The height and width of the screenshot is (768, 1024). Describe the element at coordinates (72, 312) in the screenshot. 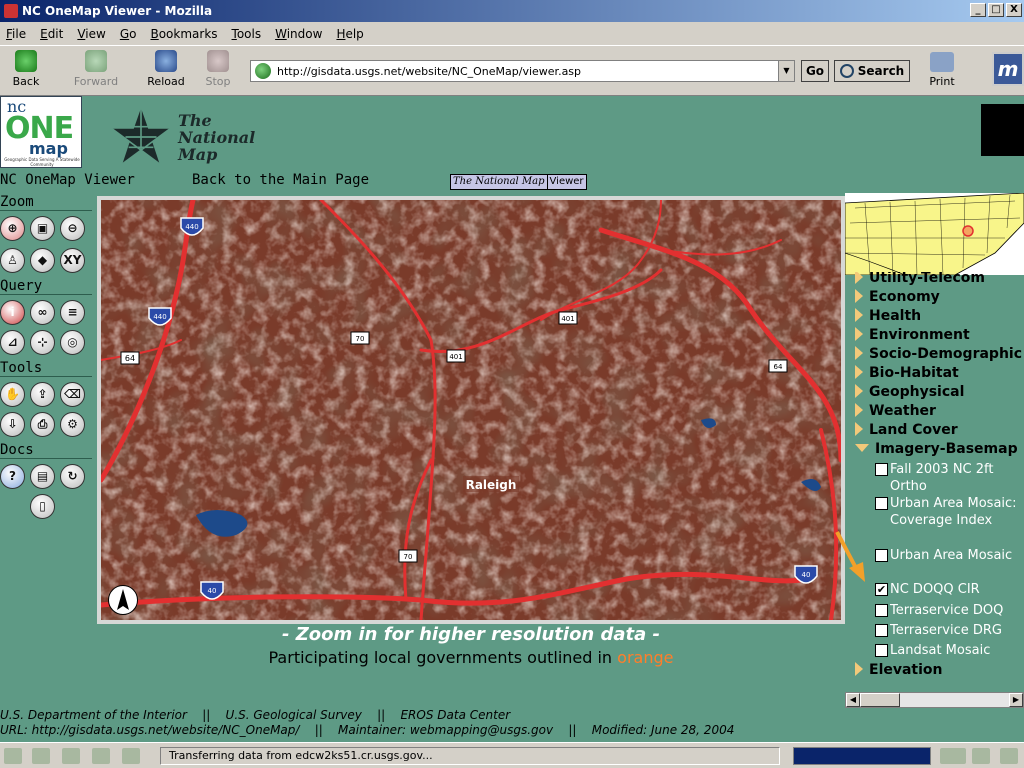

I see `query-builder-icon: ≡` at that location.